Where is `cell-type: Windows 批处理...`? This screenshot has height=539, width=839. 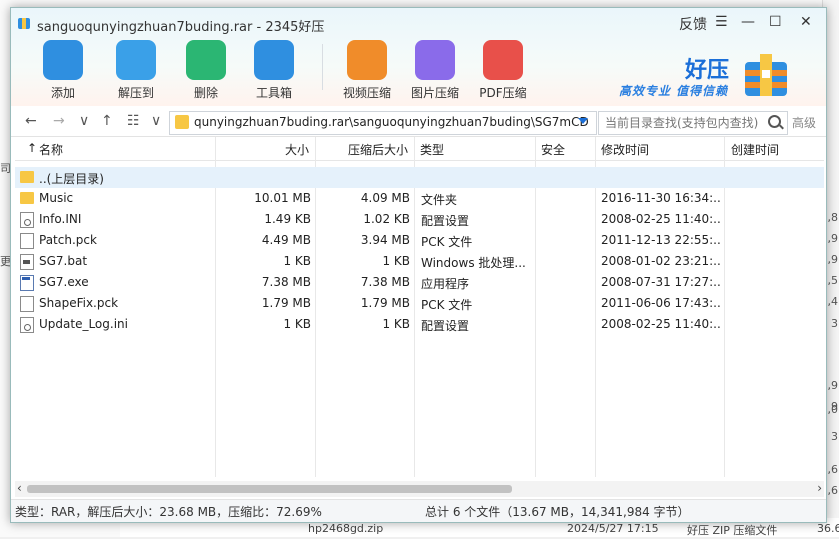
cell-type: Windows 批处理... is located at coordinates (473, 263).